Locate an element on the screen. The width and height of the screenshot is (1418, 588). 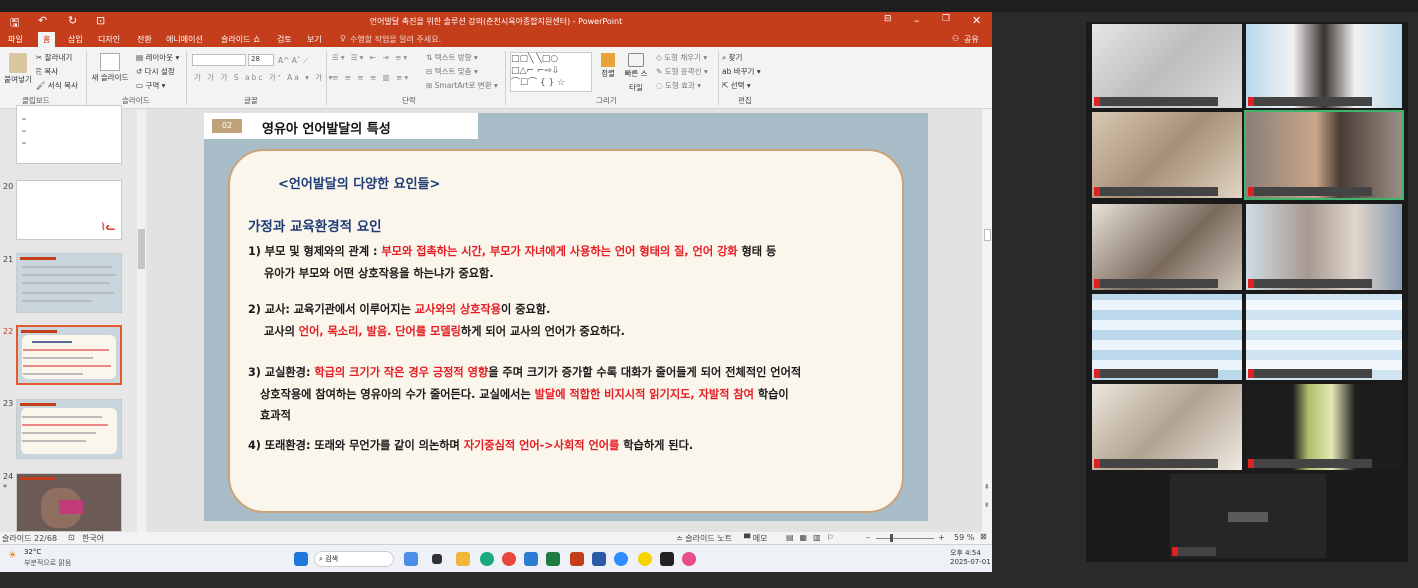
prev-slide-icon: ⇞ is located at coordinates (987, 487).